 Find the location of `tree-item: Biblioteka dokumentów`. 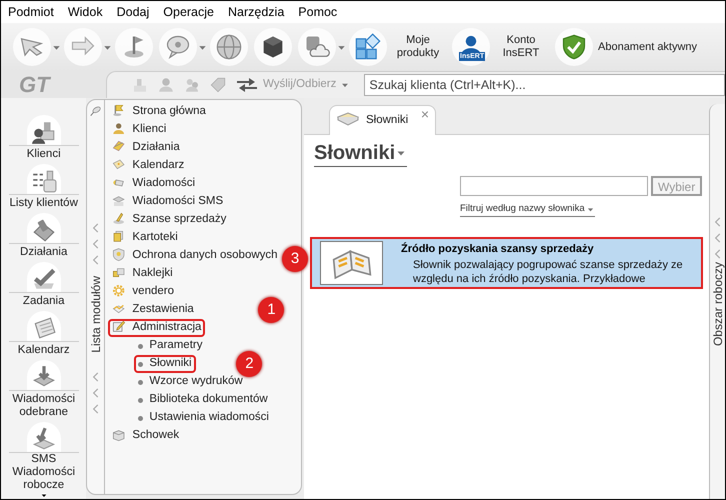

tree-item: Biblioteka dokumentów is located at coordinates (203, 400).